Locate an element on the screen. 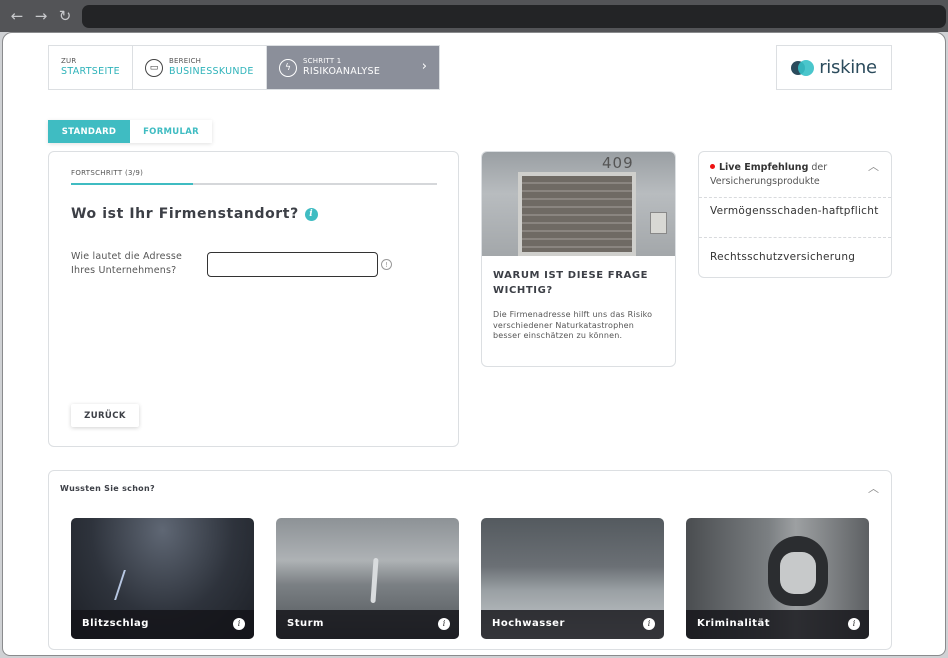 This screenshot has height=658, width=948. product-item: Vermögensschaden-haftpflicht is located at coordinates (795, 217).